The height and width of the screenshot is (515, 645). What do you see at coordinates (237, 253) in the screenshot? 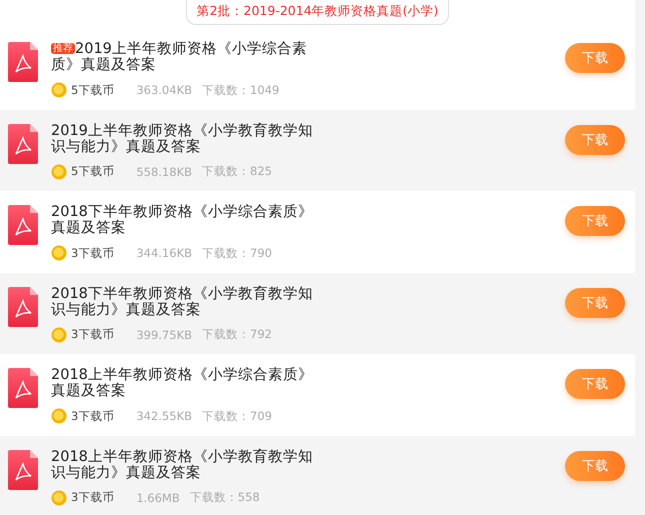
I see `download-count: 下载数：790` at bounding box center [237, 253].